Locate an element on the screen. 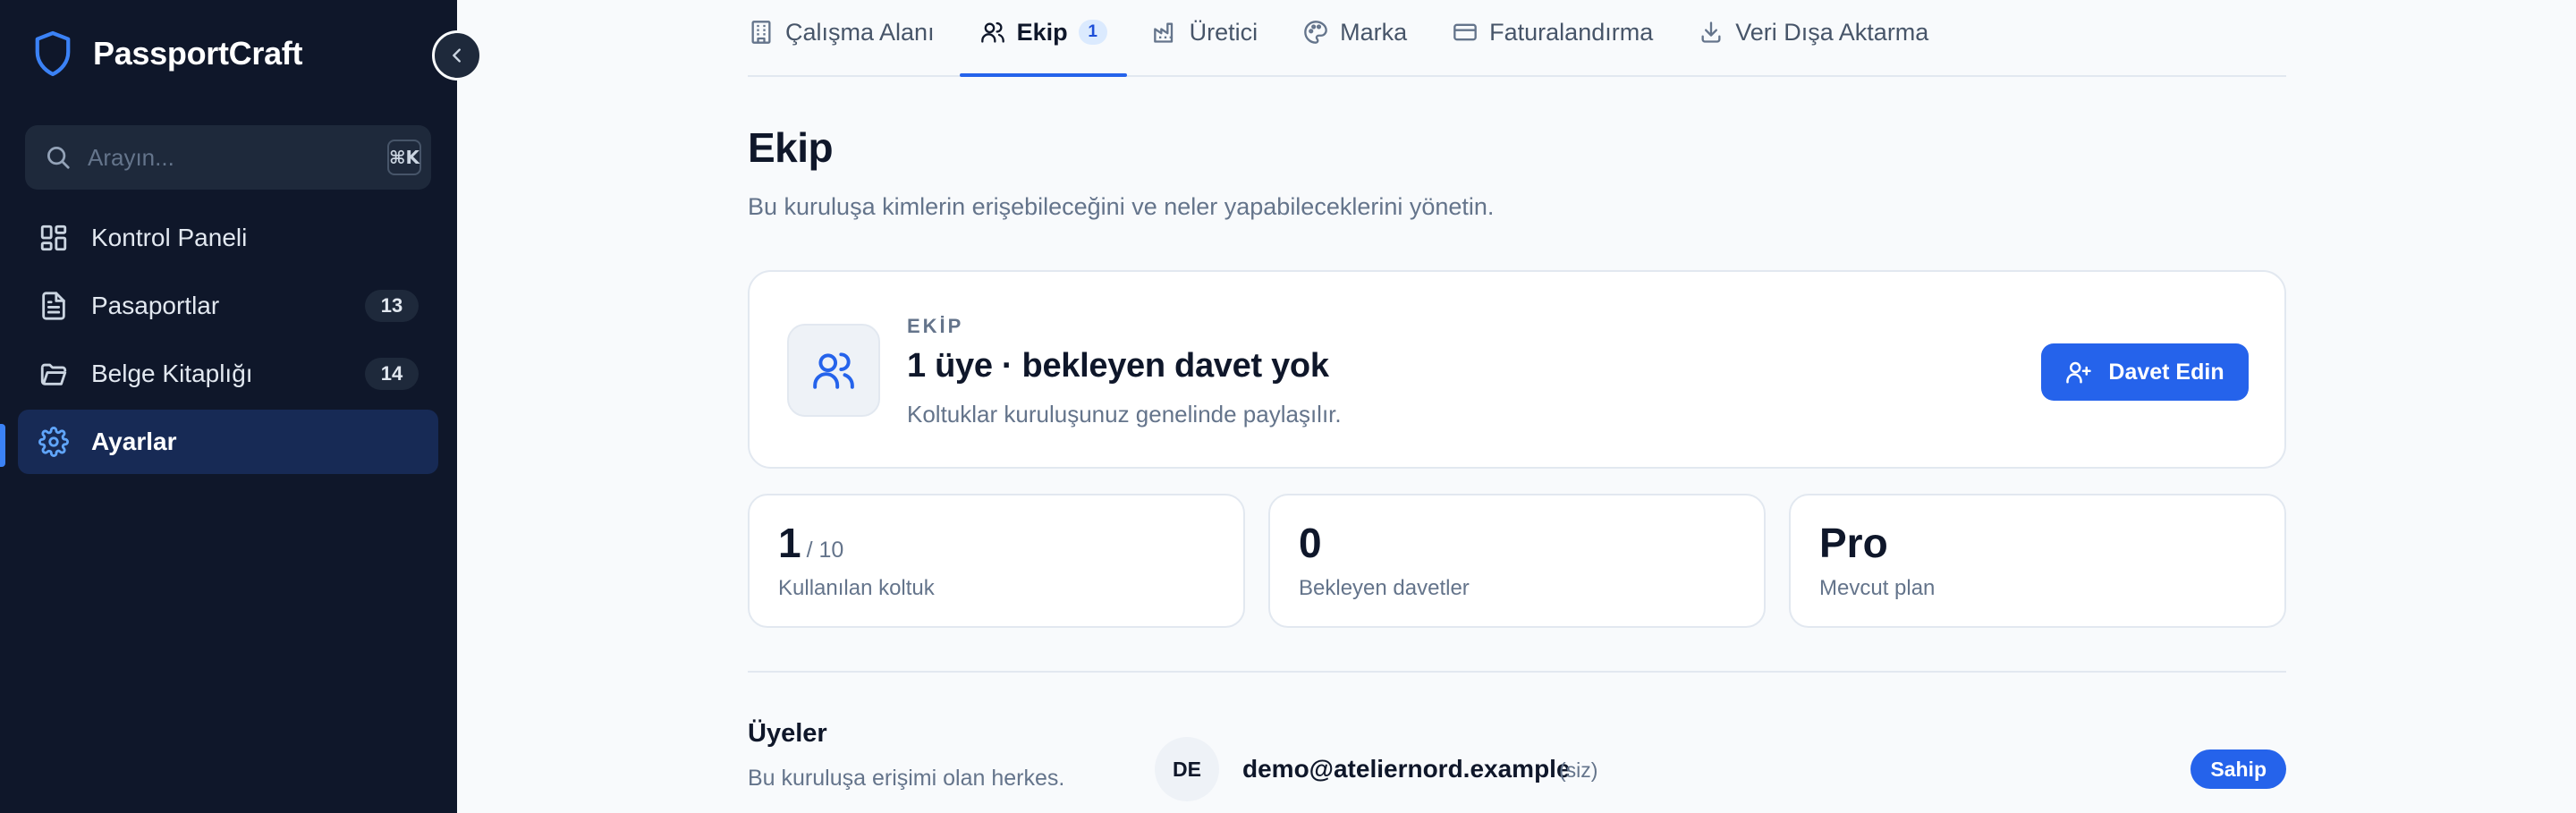 This screenshot has height=813, width=2576. chevron-left-icon is located at coordinates (457, 55).